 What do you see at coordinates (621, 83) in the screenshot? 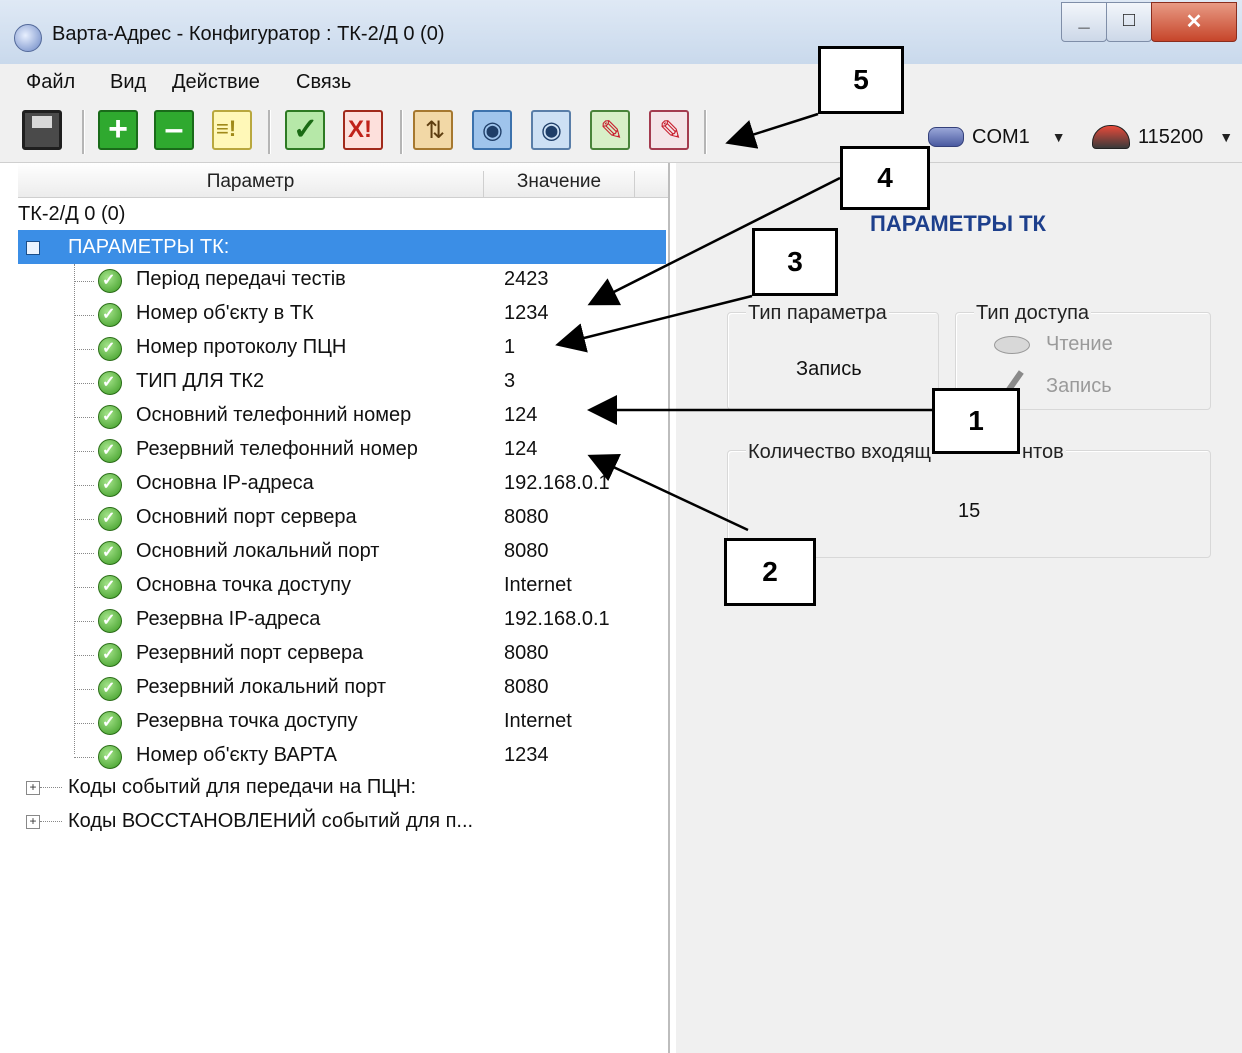
I see `menu-bar: Файл Вид Действие Связь` at bounding box center [621, 83].